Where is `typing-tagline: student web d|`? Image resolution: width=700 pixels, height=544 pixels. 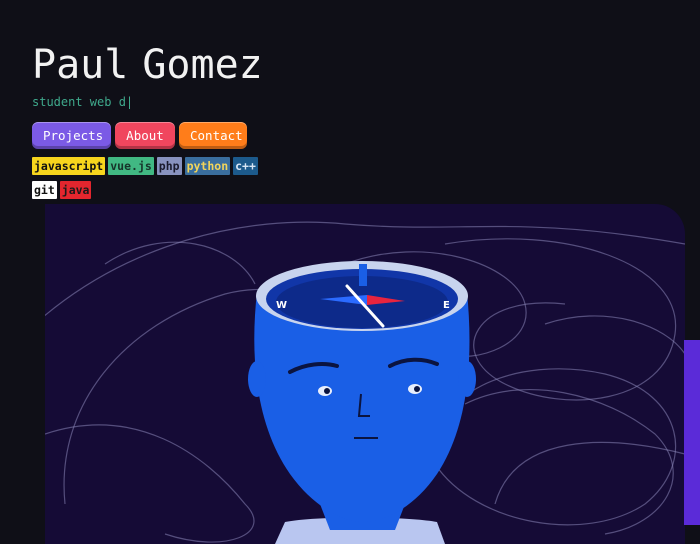
typing-tagline: student web d| is located at coordinates (82, 102).